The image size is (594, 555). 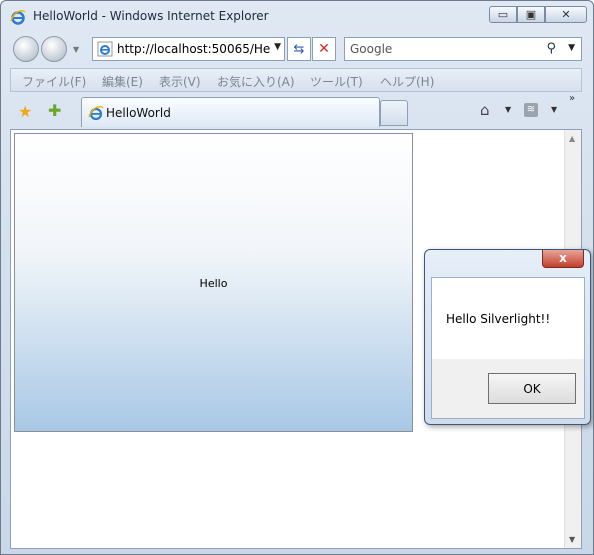 What do you see at coordinates (54, 49) in the screenshot?
I see `forward-button` at bounding box center [54, 49].